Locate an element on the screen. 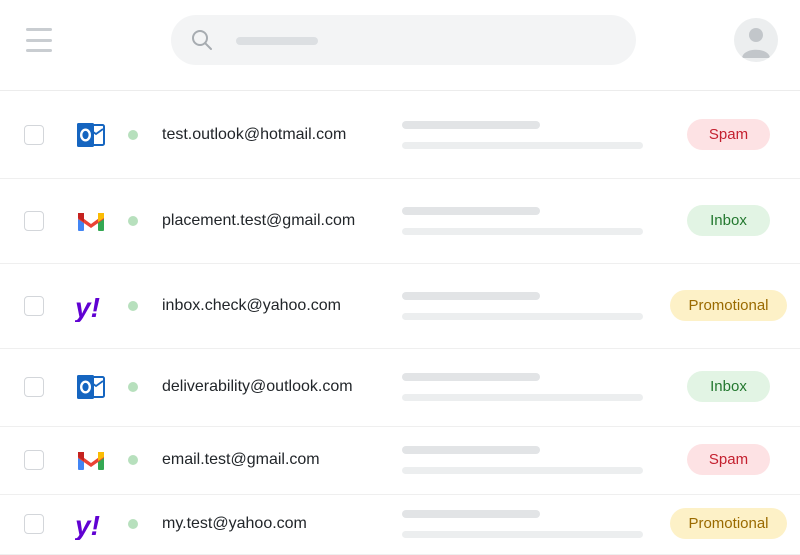 Image resolution: width=800 pixels, height=555 pixels. user-avatar-icon is located at coordinates (756, 40).